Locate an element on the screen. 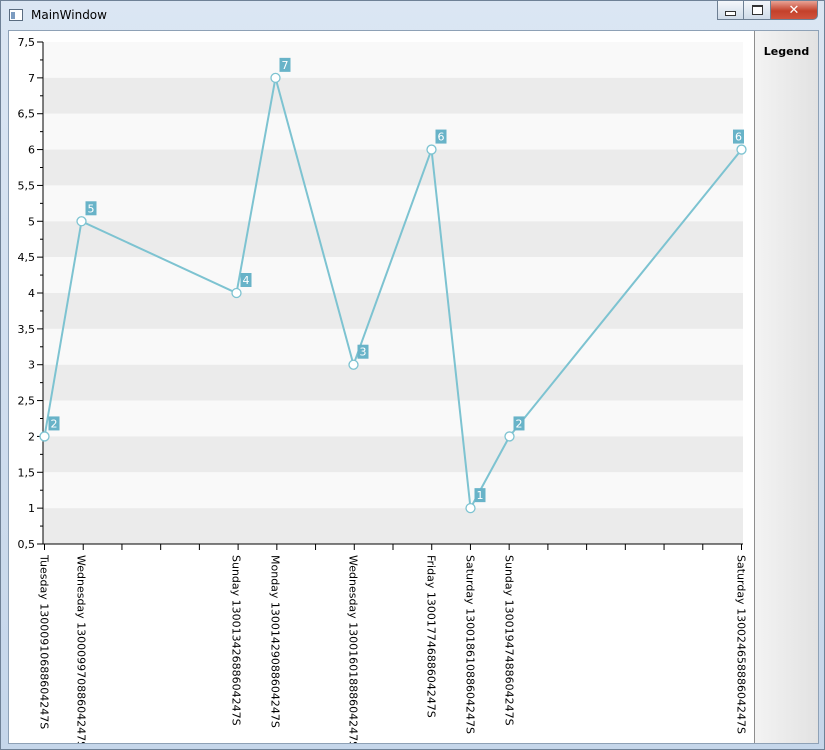 The width and height of the screenshot is (825, 750). legend-title: Legend is located at coordinates (786, 51).